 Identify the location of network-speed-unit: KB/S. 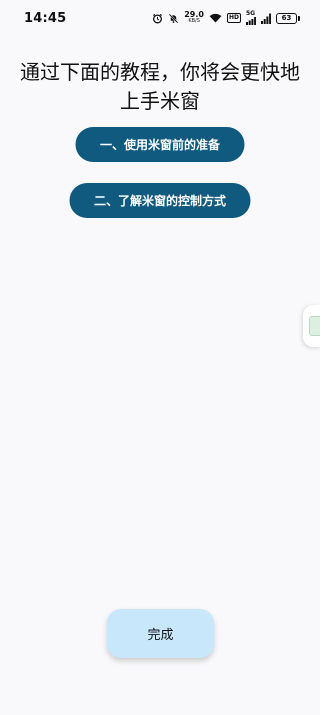
(194, 21).